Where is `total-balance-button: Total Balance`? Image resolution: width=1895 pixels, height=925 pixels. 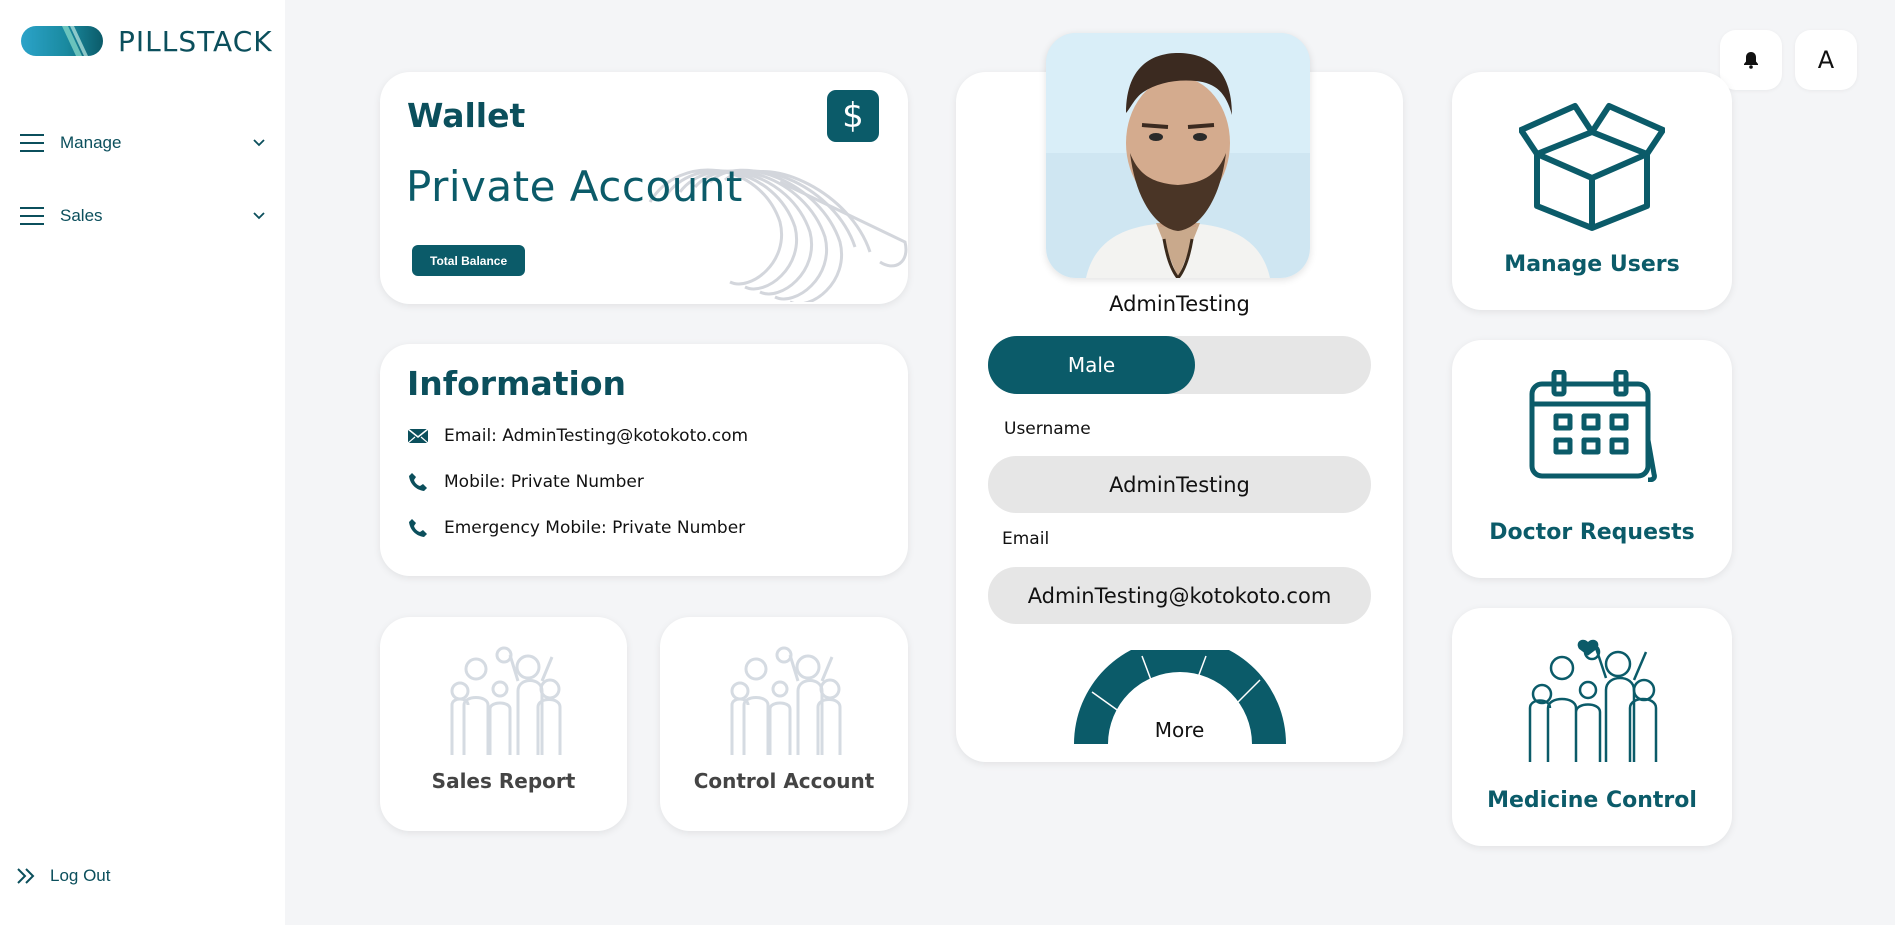
total-balance-button: Total Balance is located at coordinates (469, 260).